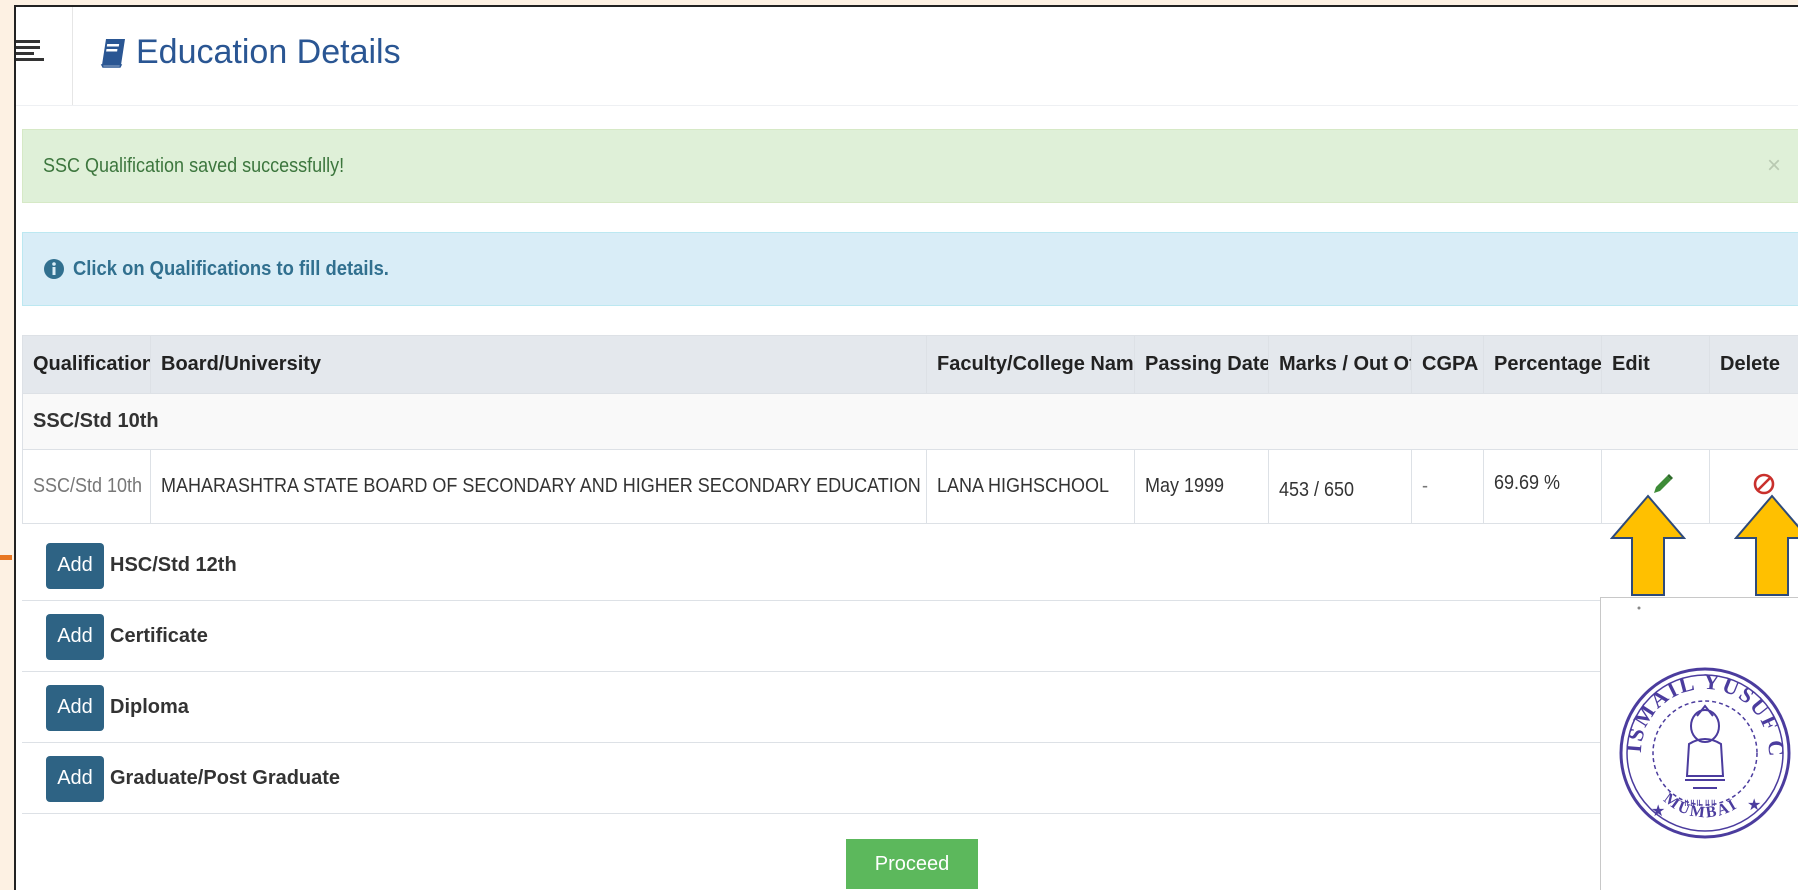  What do you see at coordinates (75, 565) in the screenshot?
I see `add-hsc-button: Add` at bounding box center [75, 565].